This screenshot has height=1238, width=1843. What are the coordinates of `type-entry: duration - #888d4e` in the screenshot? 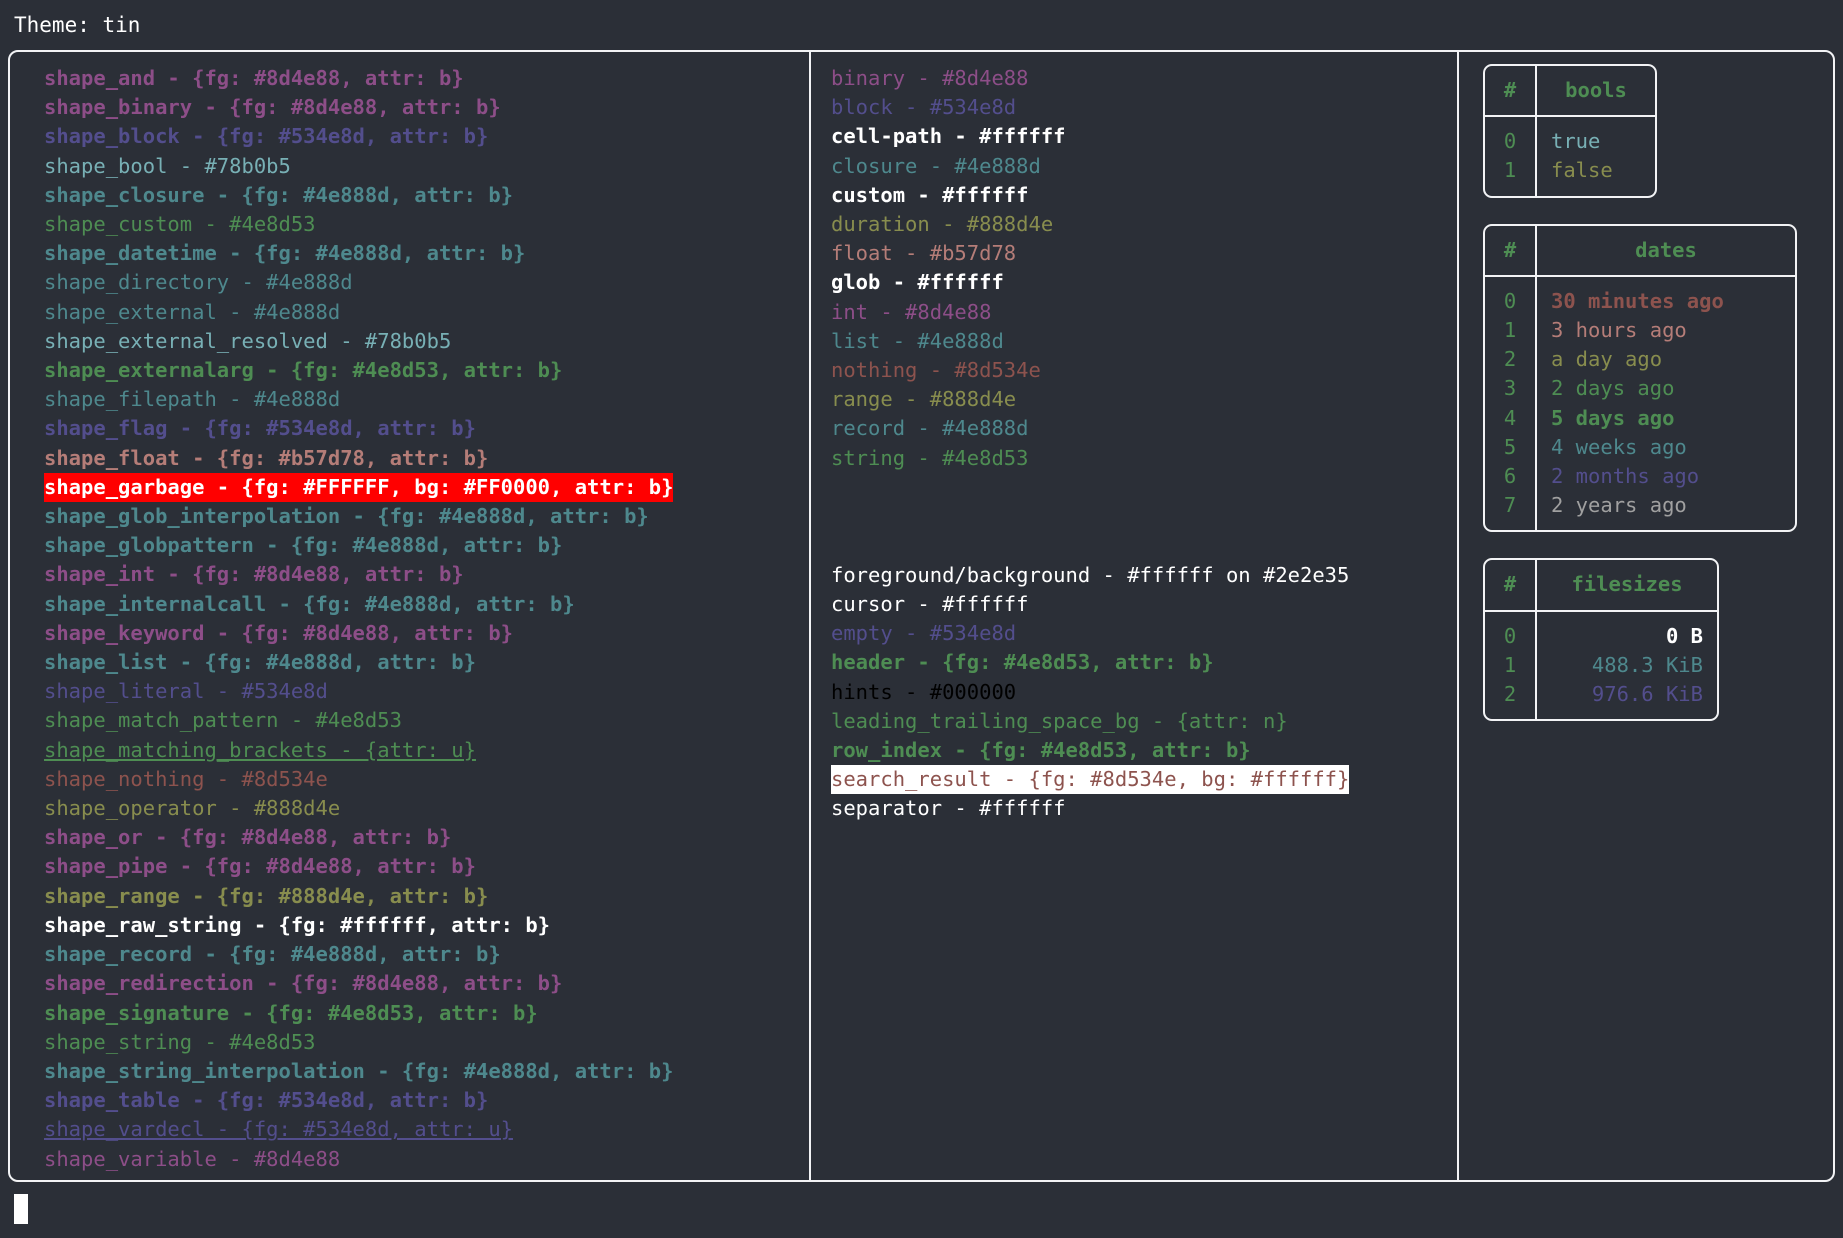 It's located at (942, 224).